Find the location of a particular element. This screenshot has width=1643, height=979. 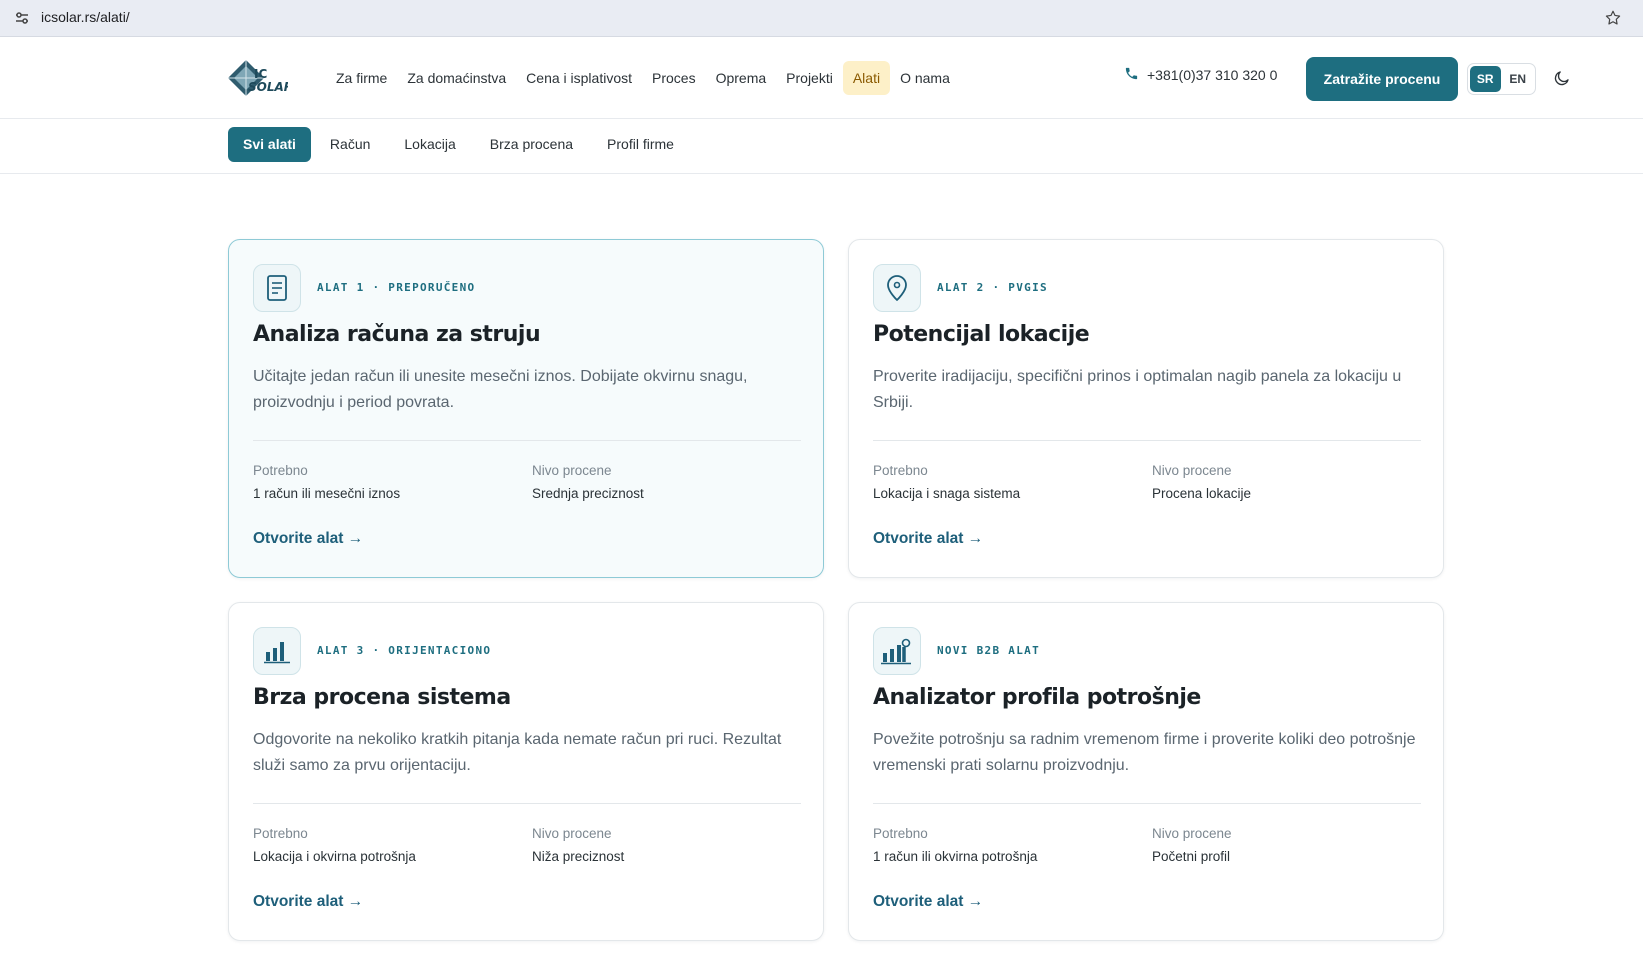

meta-level: Nivo procene Srednja preciznost is located at coordinates (588, 482).